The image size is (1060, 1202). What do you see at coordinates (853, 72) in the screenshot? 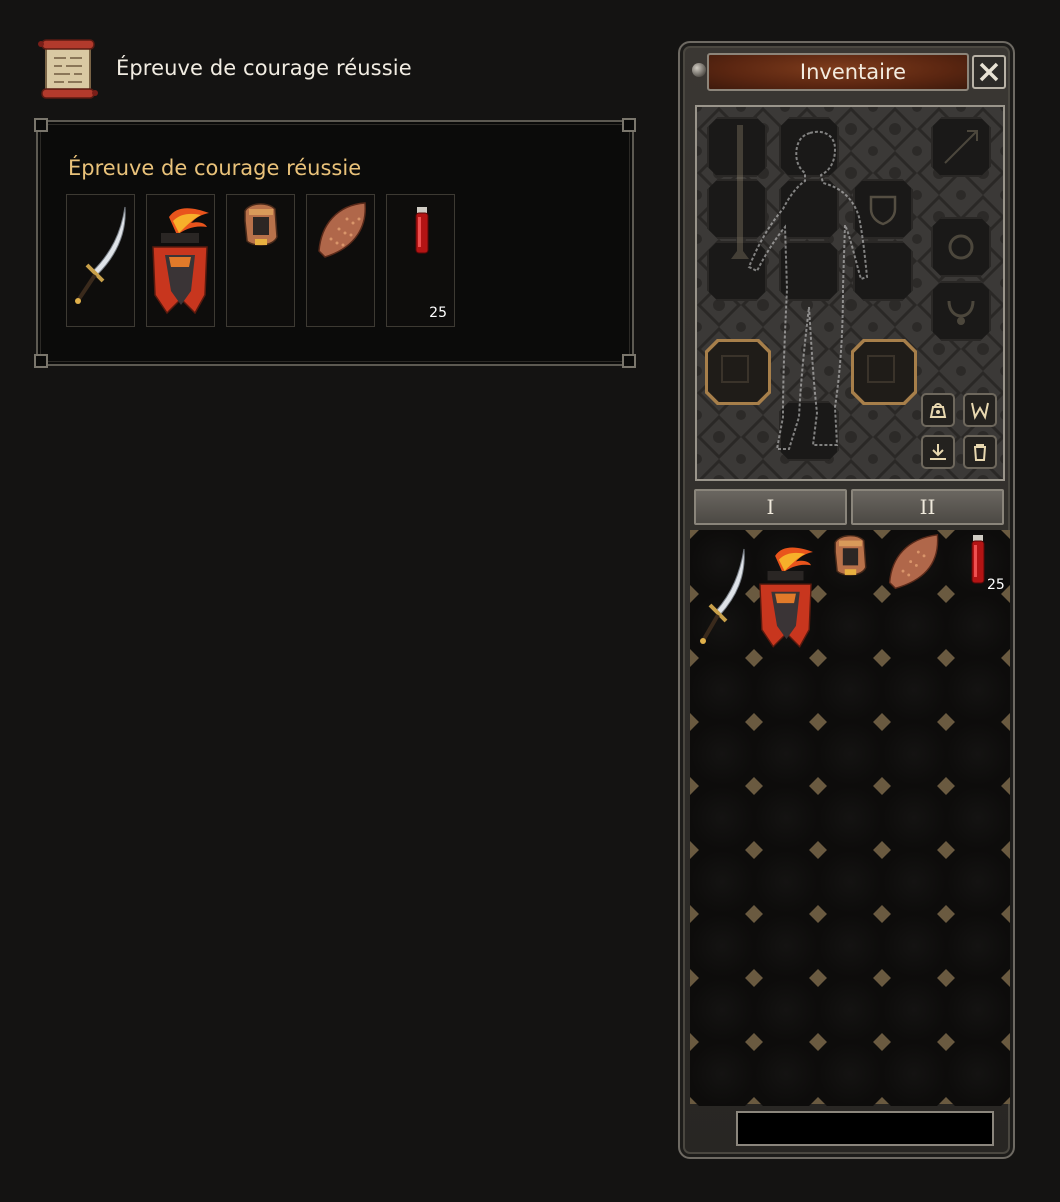
I see `inventory-title: Inventaire` at bounding box center [853, 72].